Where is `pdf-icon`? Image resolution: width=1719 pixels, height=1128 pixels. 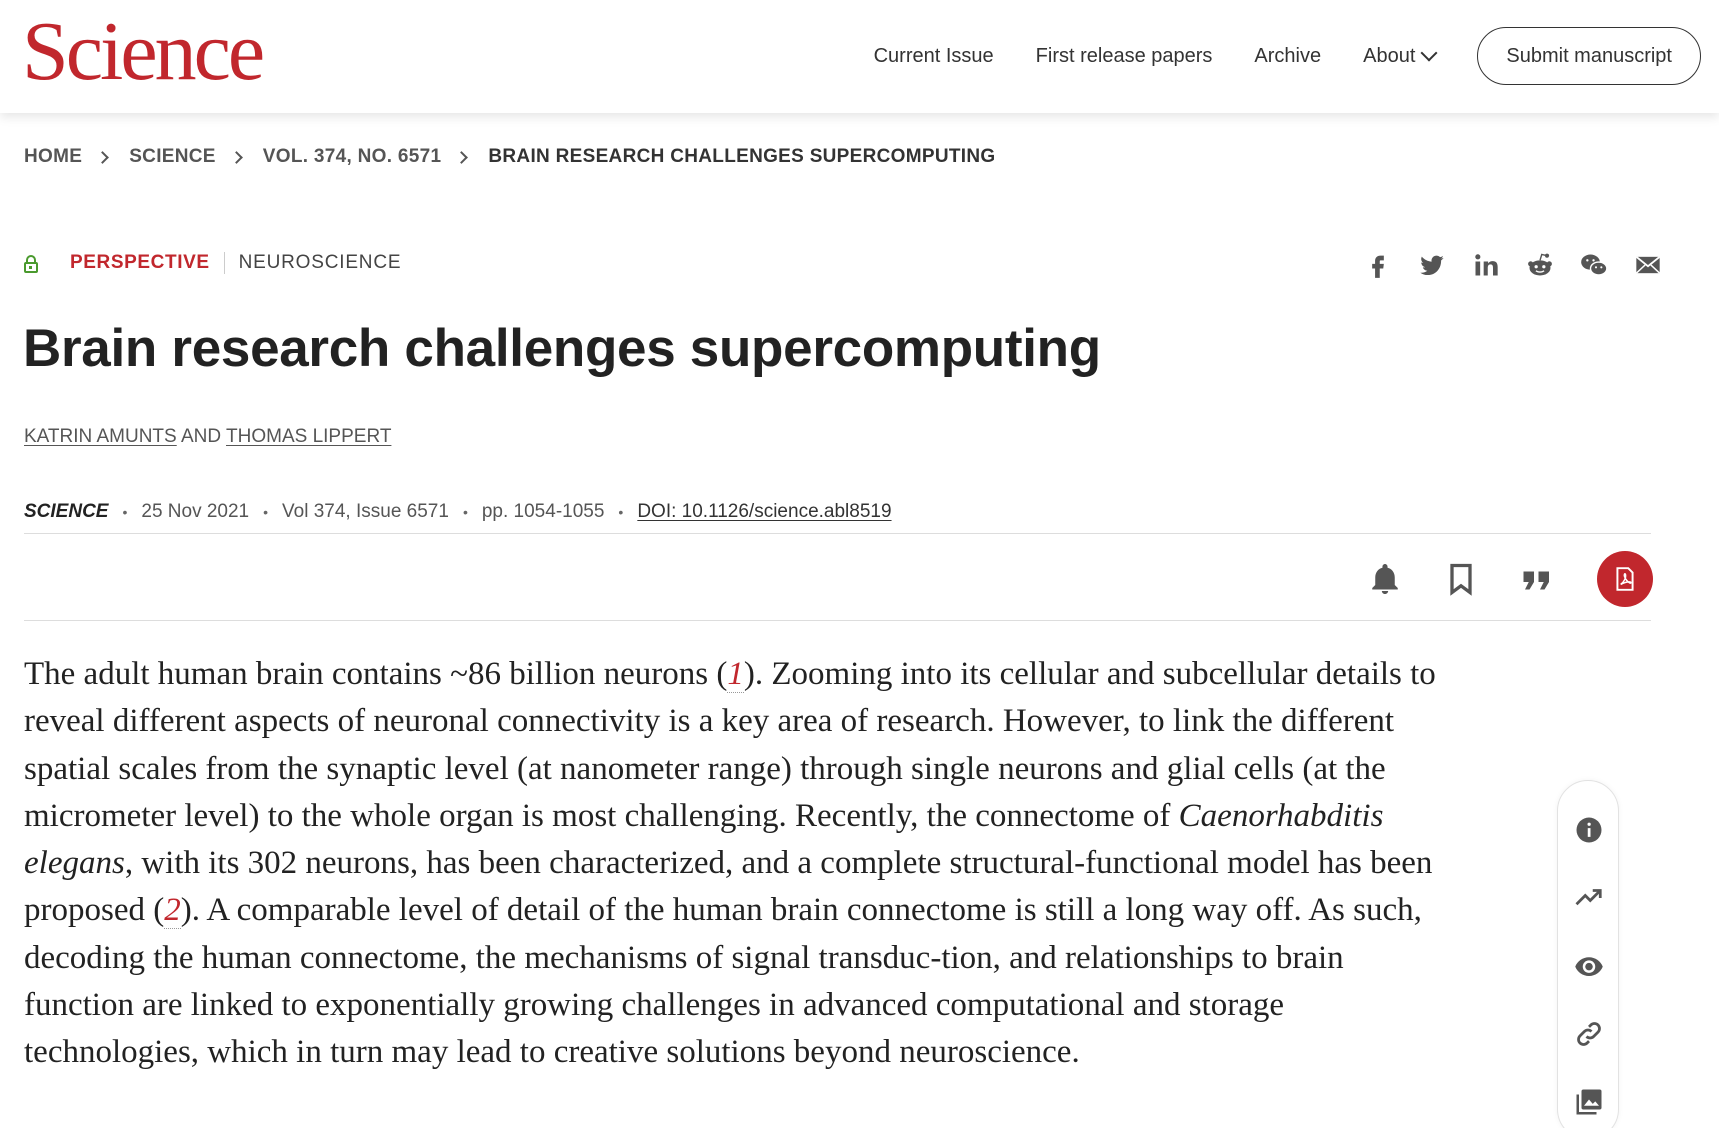
pdf-icon is located at coordinates (1625, 579).